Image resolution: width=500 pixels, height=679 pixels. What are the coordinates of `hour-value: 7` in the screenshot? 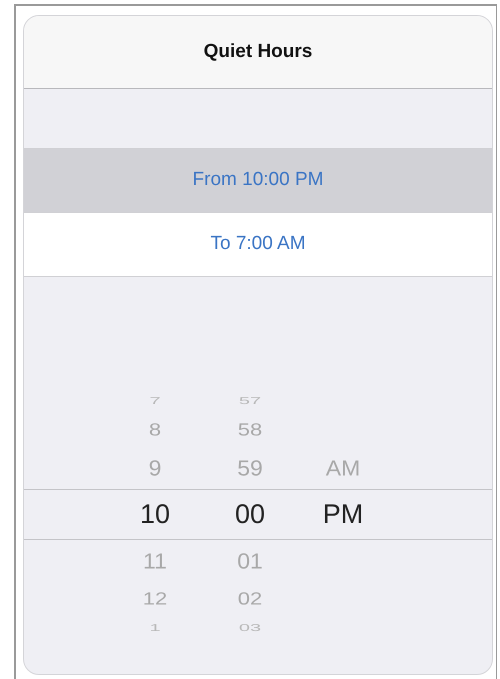 It's located at (155, 401).